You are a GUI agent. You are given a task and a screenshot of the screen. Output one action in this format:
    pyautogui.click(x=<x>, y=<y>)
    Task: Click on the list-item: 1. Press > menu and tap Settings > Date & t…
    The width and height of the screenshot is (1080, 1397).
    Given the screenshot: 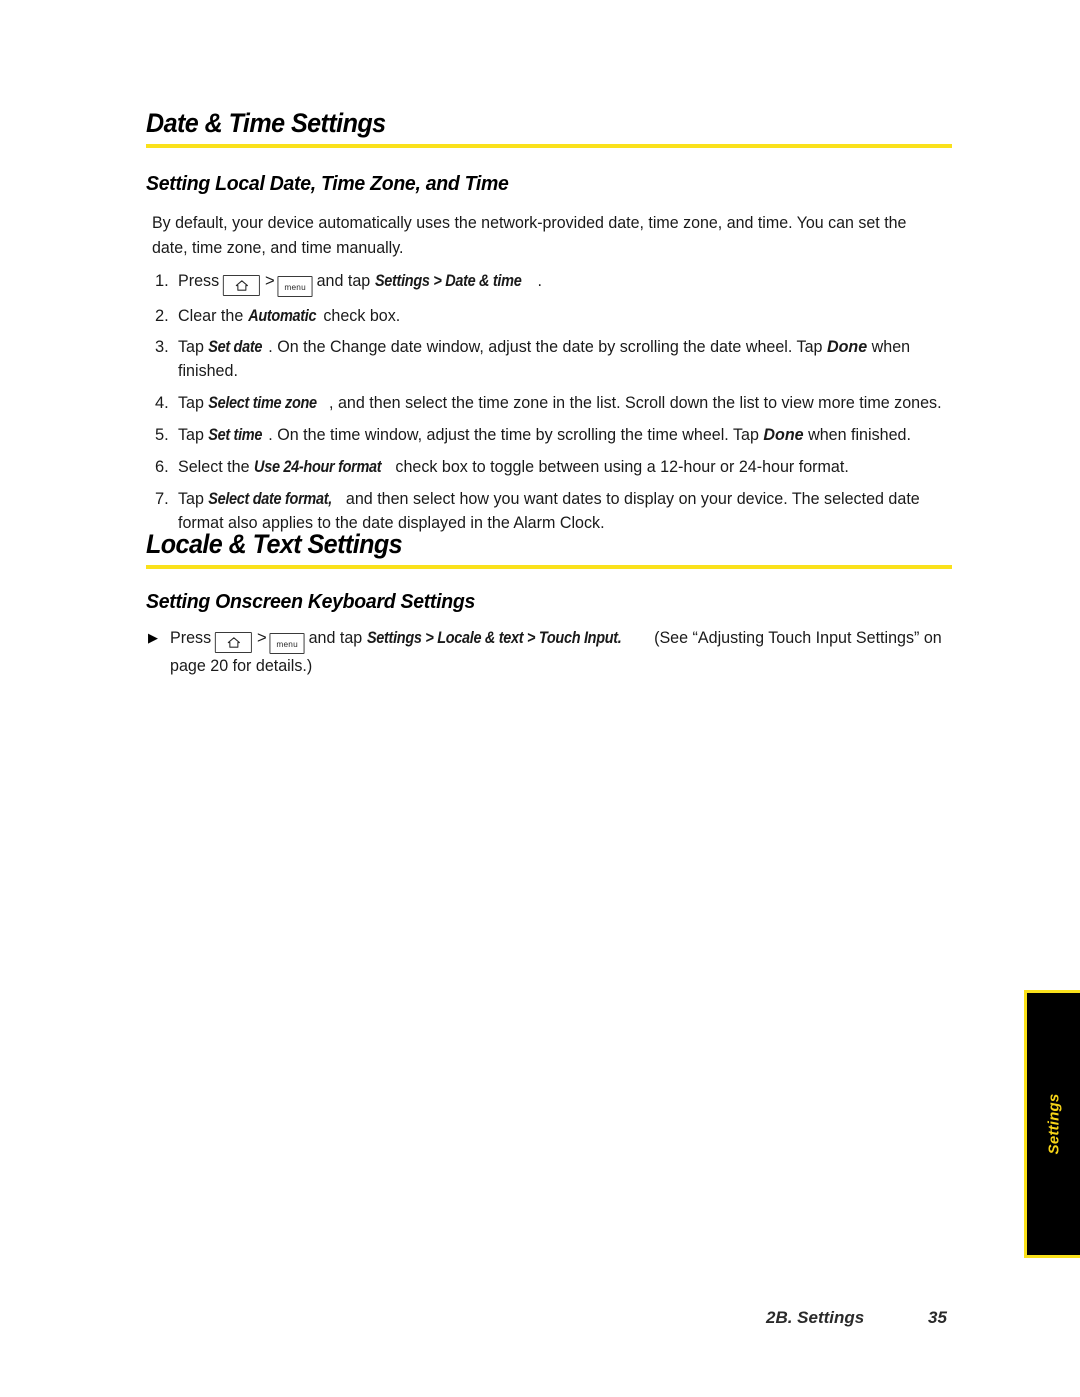 What is the action you would take?
    pyautogui.click(x=558, y=283)
    